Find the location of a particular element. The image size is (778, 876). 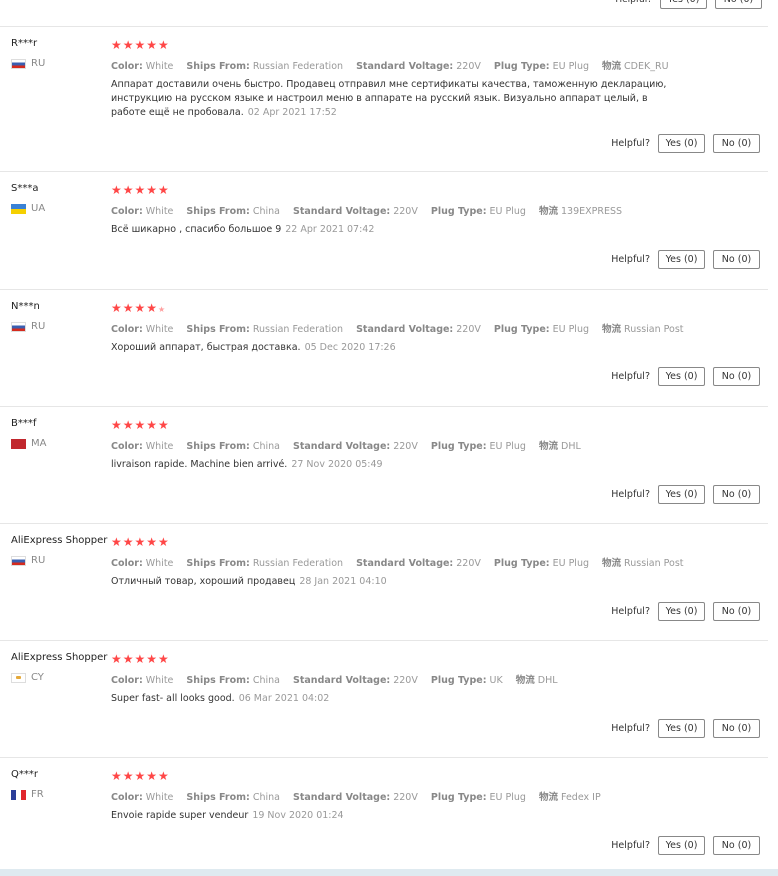

country-code: MA is located at coordinates (39, 443).